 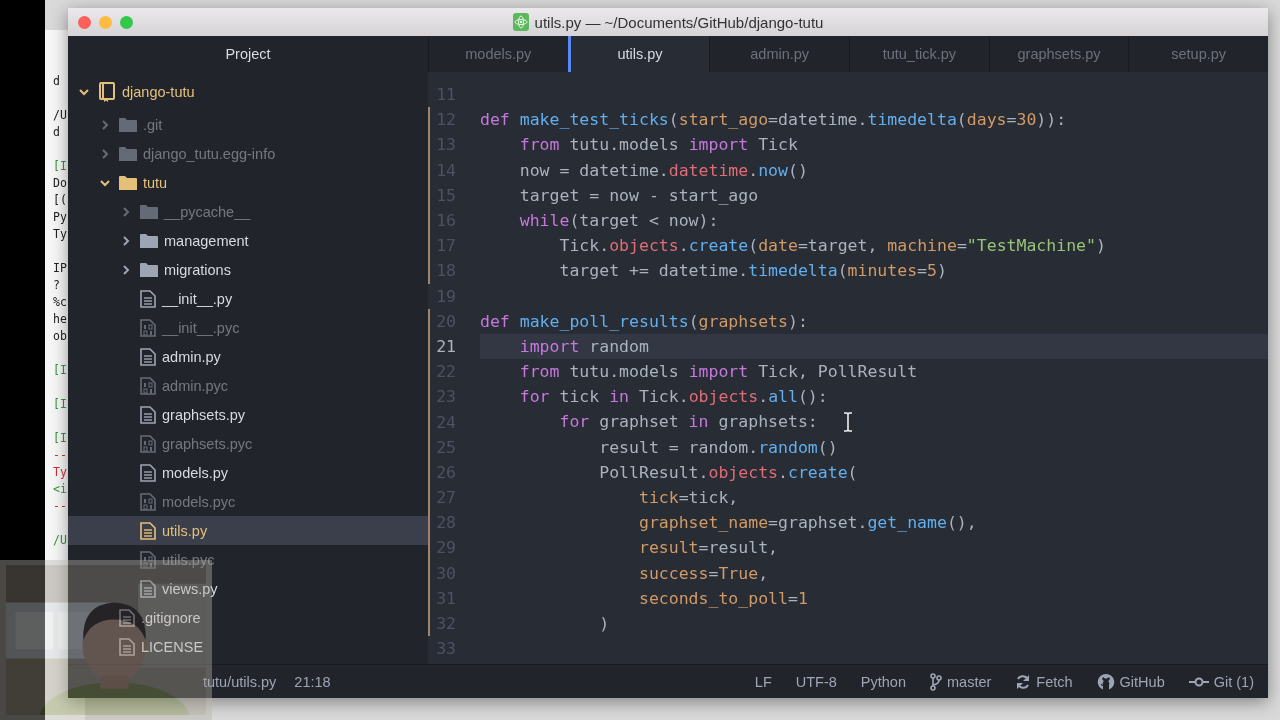 I want to click on tree-item: management, so click(x=248, y=240).